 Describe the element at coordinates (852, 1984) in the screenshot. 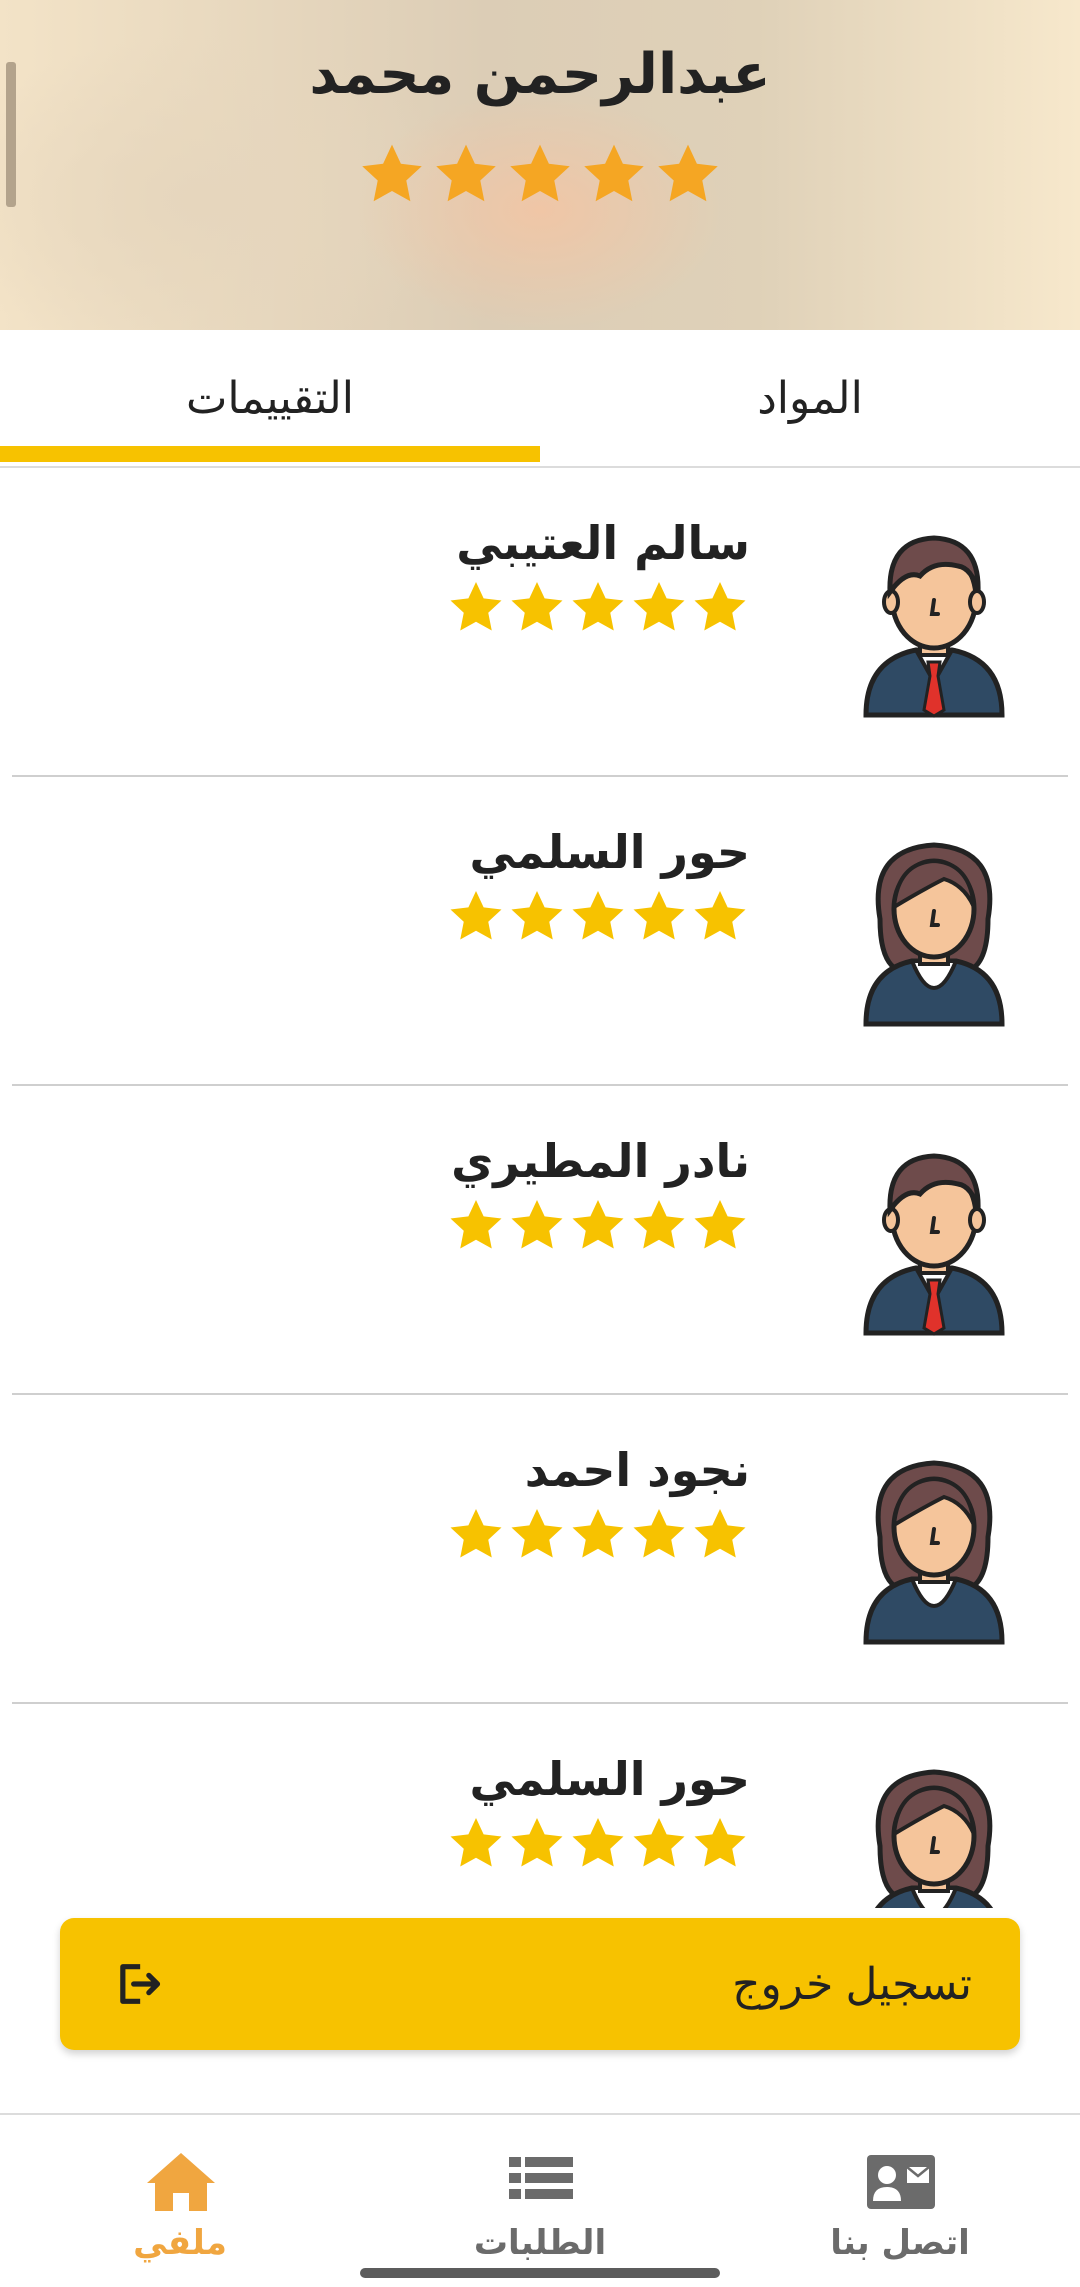

I see `logout-label: تسجيل خروج` at that location.